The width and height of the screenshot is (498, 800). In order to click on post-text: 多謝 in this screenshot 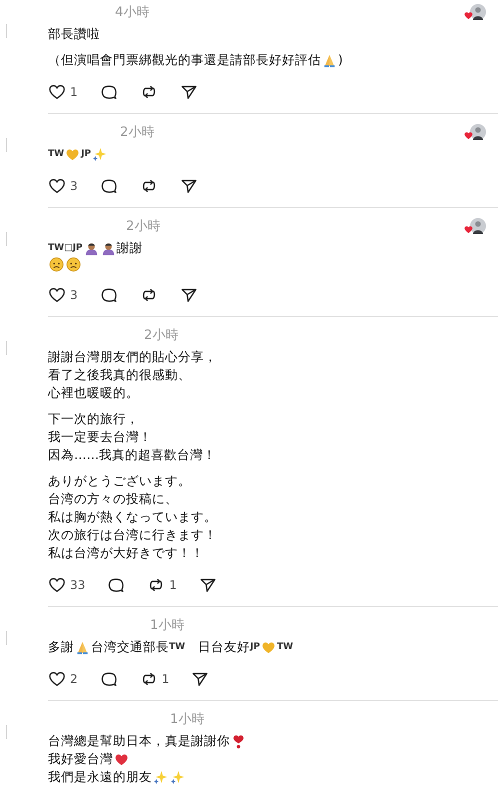, I will do `click(61, 647)`.